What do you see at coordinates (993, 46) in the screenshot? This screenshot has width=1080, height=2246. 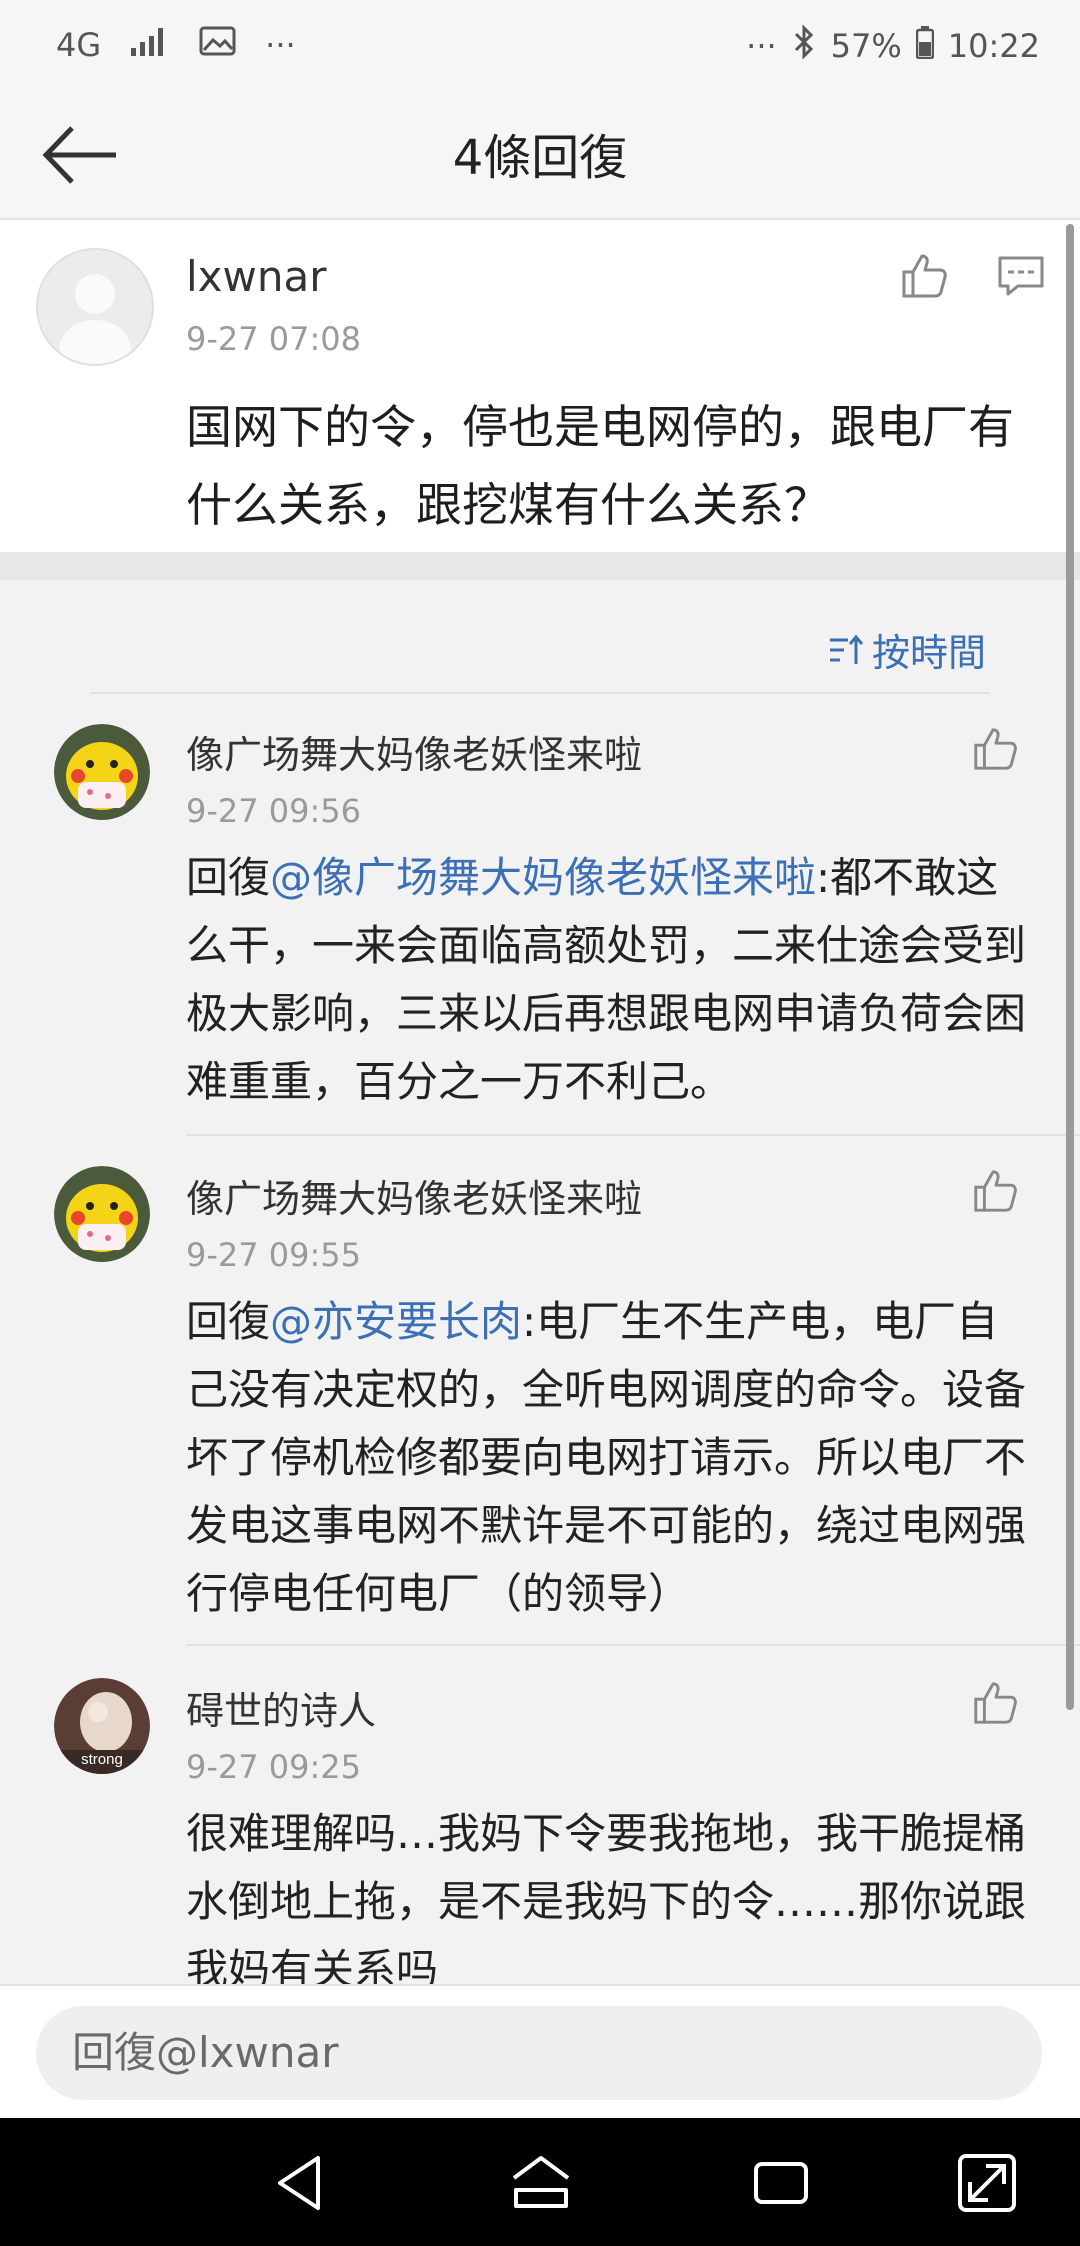 I see `clock: 10:22` at bounding box center [993, 46].